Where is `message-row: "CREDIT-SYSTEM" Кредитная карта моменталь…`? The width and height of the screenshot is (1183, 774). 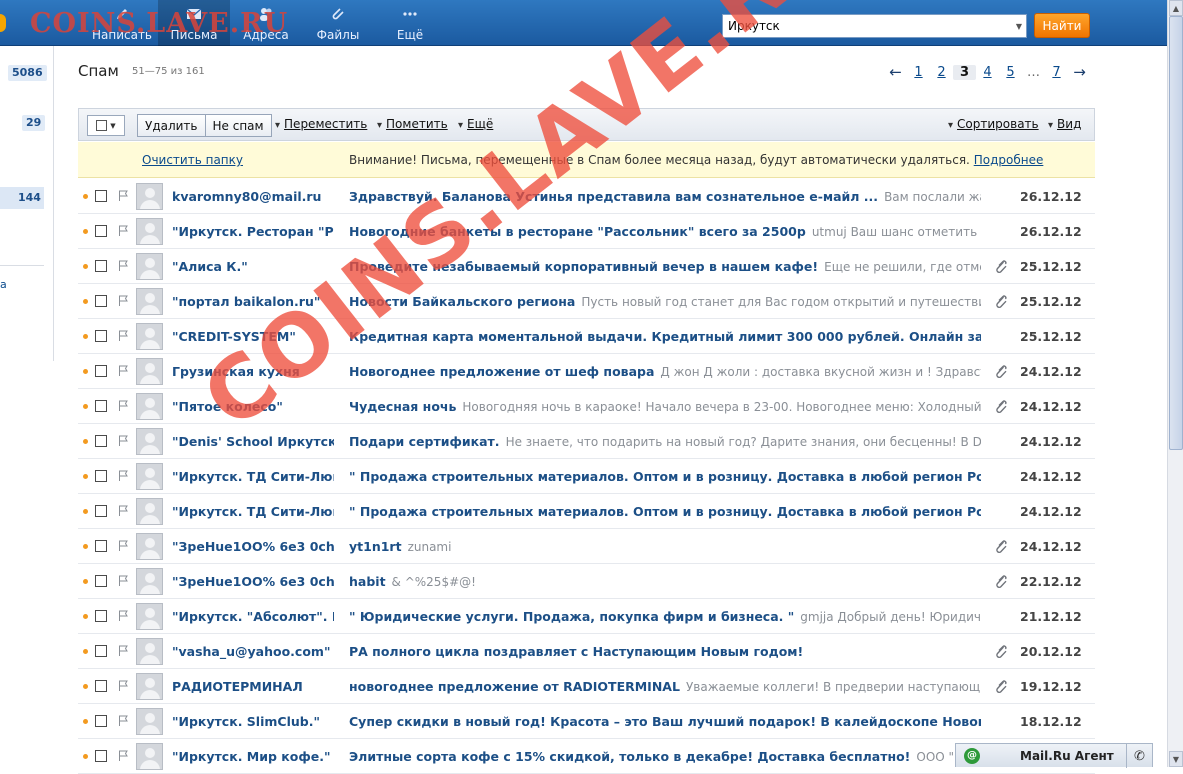
message-row: "CREDIT-SYSTEM" Кредитная карта моменталь… is located at coordinates (586, 336).